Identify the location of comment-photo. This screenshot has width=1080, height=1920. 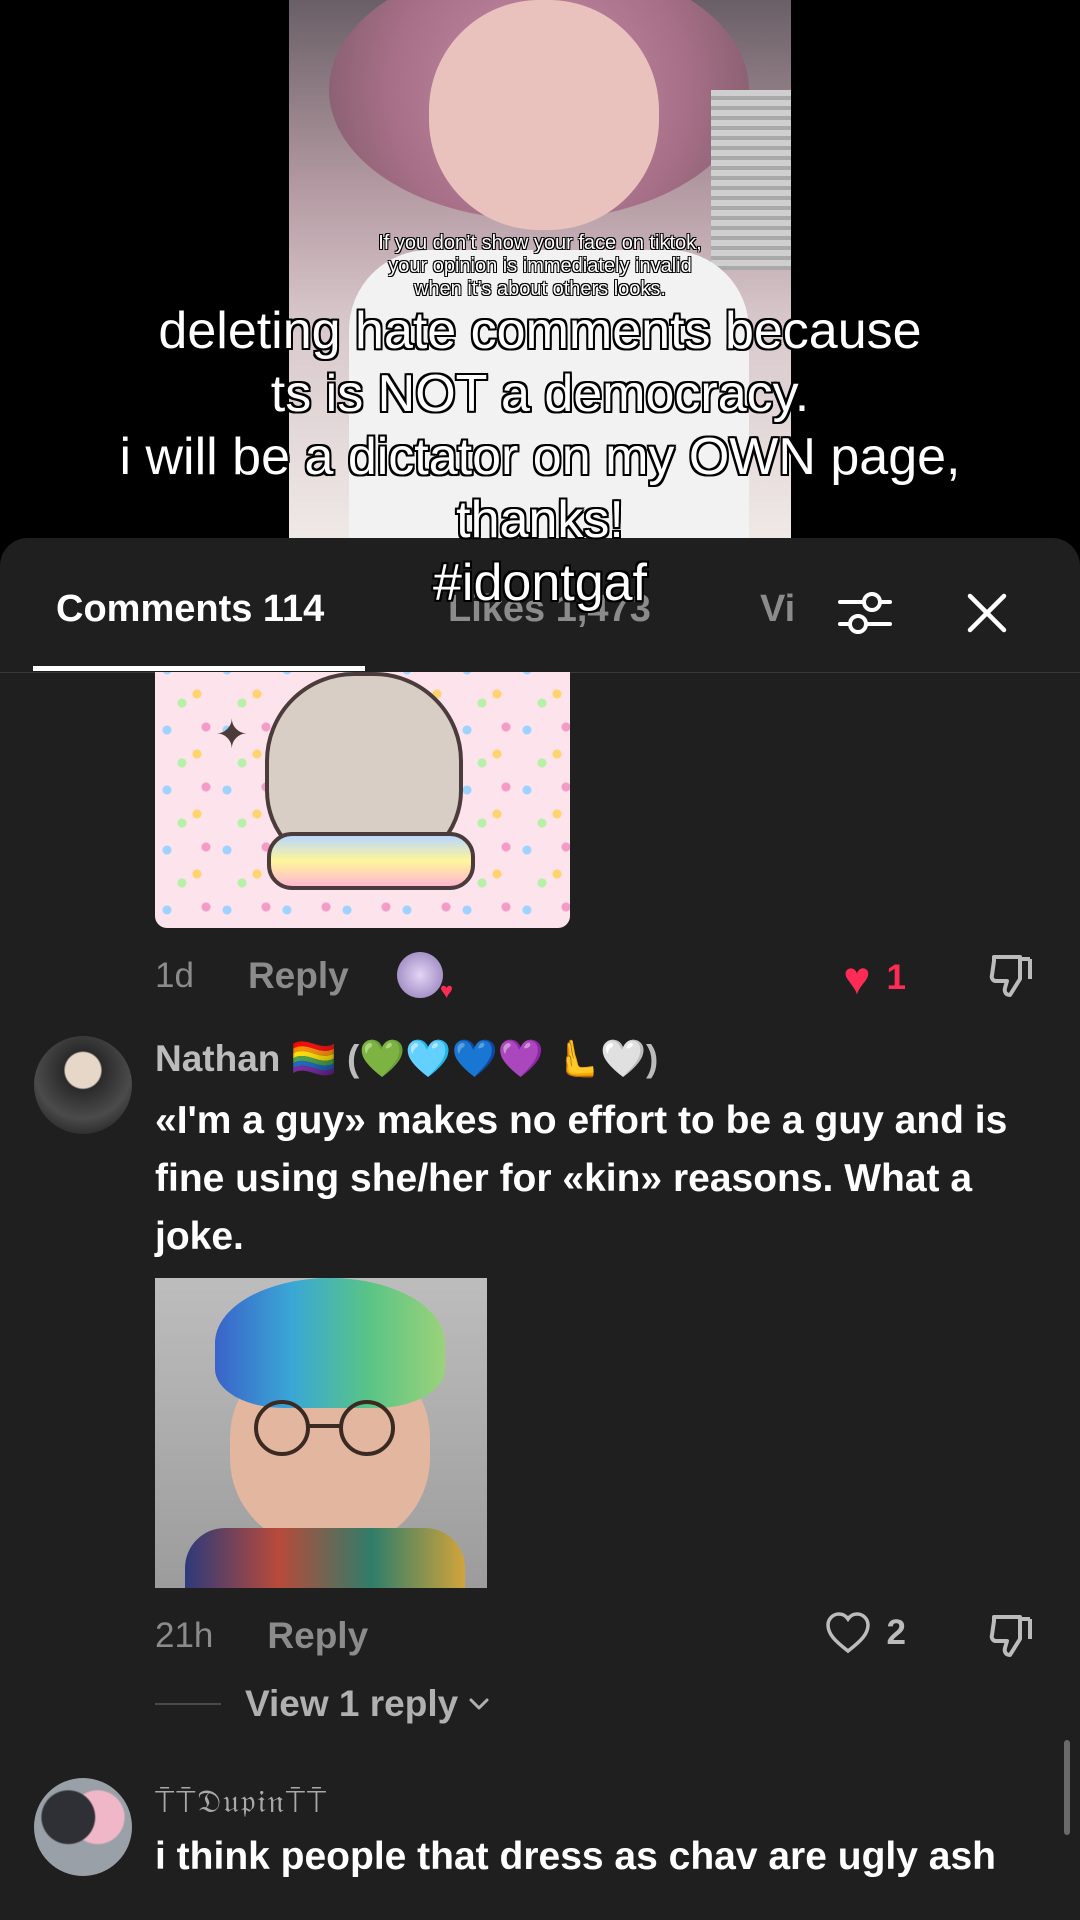
(321, 1433).